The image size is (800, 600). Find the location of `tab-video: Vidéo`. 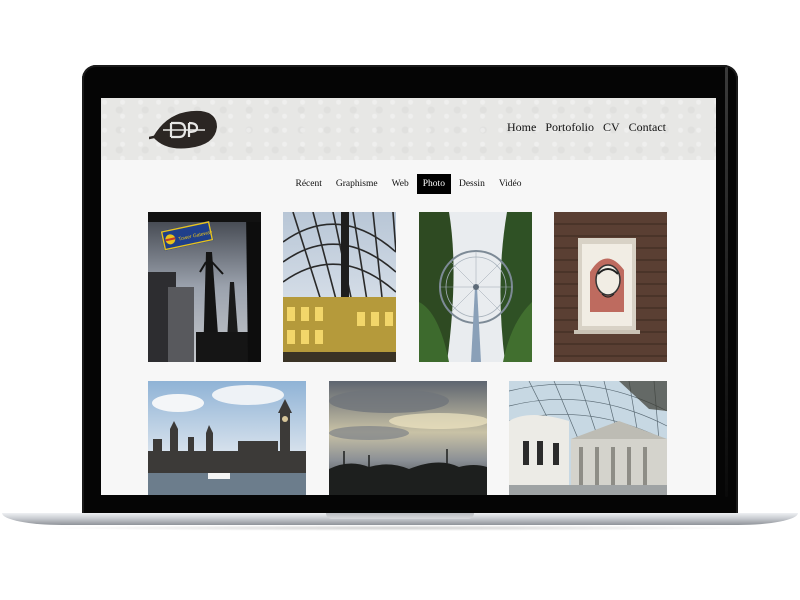

tab-video: Vidéo is located at coordinates (510, 184).